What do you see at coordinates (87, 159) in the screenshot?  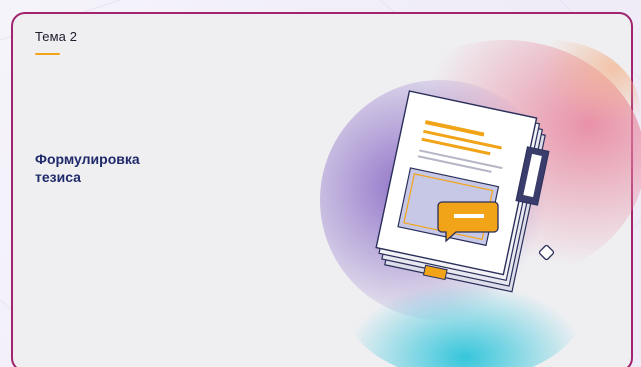 I see `slide-title-line-1: Формулировка` at bounding box center [87, 159].